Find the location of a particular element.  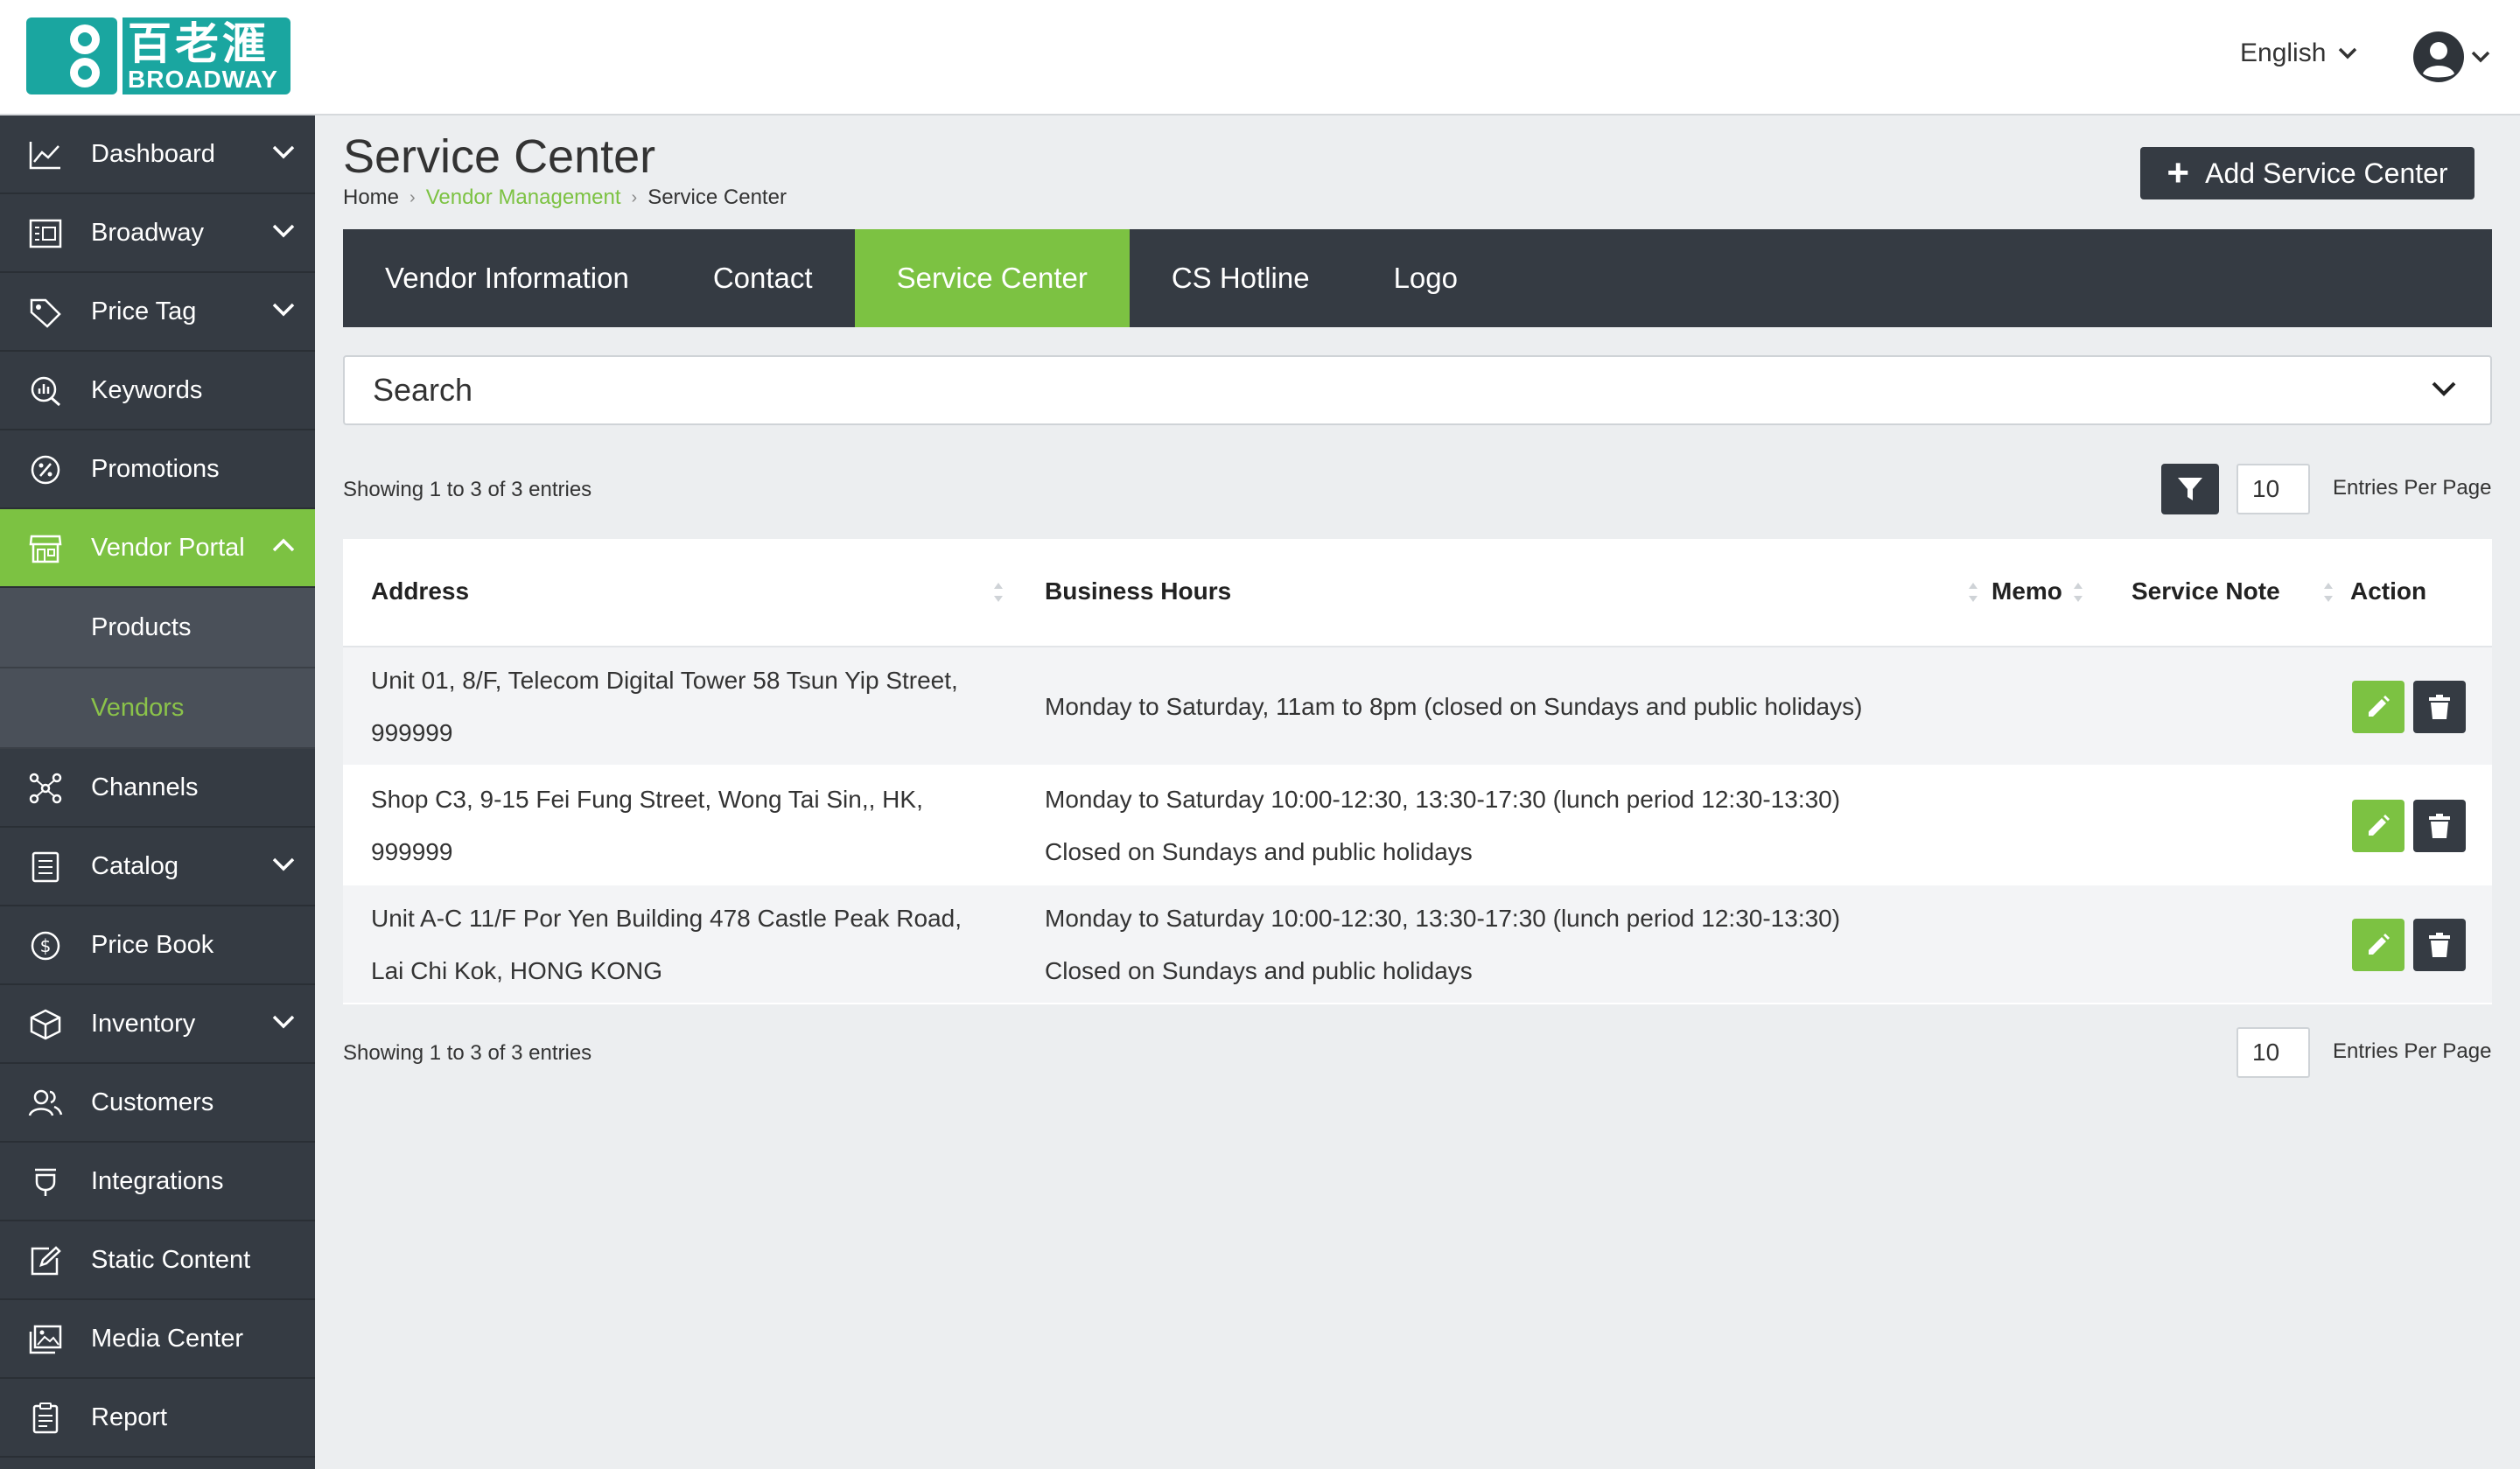

column-header-action: Action is located at coordinates (2388, 591).